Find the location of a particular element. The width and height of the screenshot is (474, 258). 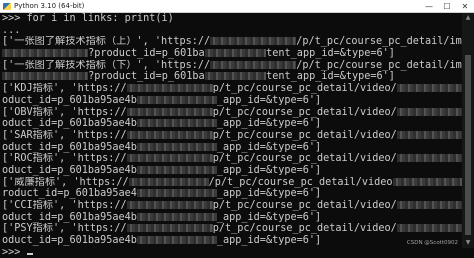

scroll-up-arrow-icon: ▲ is located at coordinates (468, 18).